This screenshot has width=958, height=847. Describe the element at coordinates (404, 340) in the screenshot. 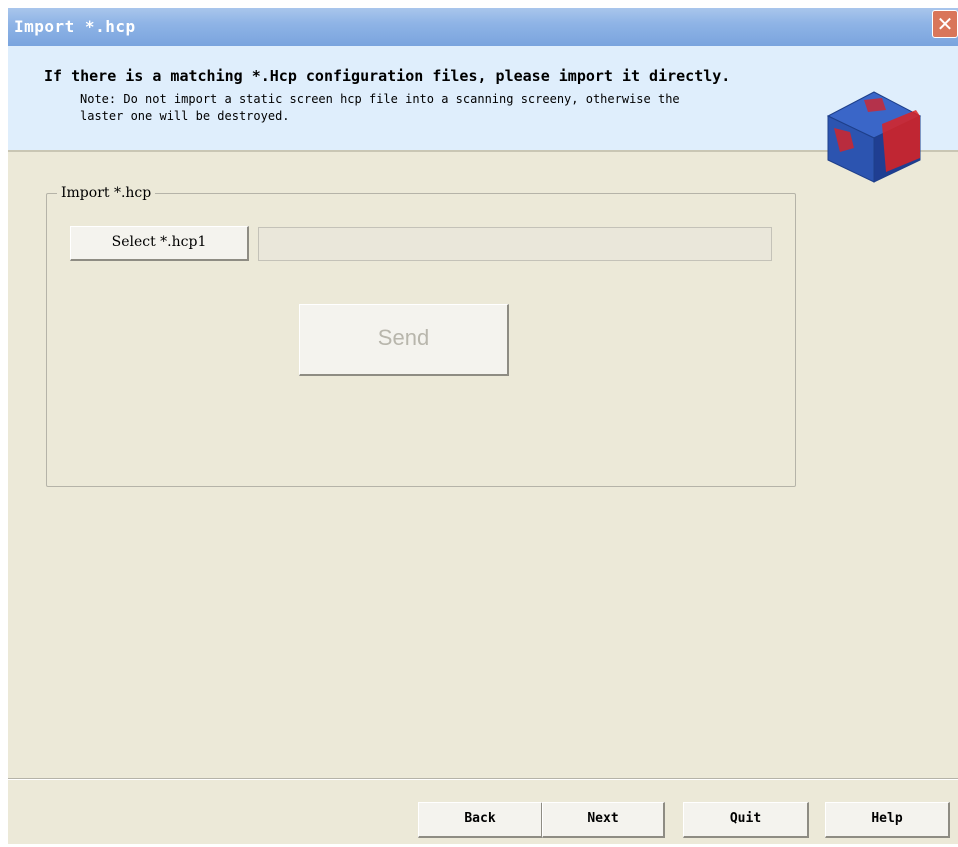

I see `send-button: Send` at that location.